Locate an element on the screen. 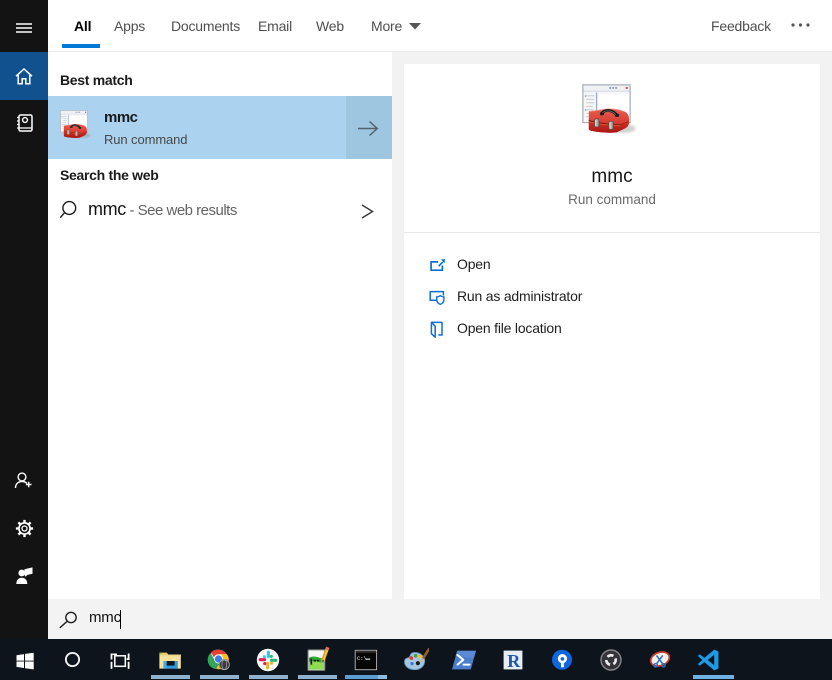 This screenshot has height=680, width=832. svg-text: R is located at coordinates (514, 661).